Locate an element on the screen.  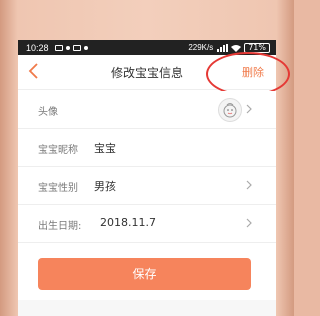
status-notification-icons is located at coordinates (71, 47).